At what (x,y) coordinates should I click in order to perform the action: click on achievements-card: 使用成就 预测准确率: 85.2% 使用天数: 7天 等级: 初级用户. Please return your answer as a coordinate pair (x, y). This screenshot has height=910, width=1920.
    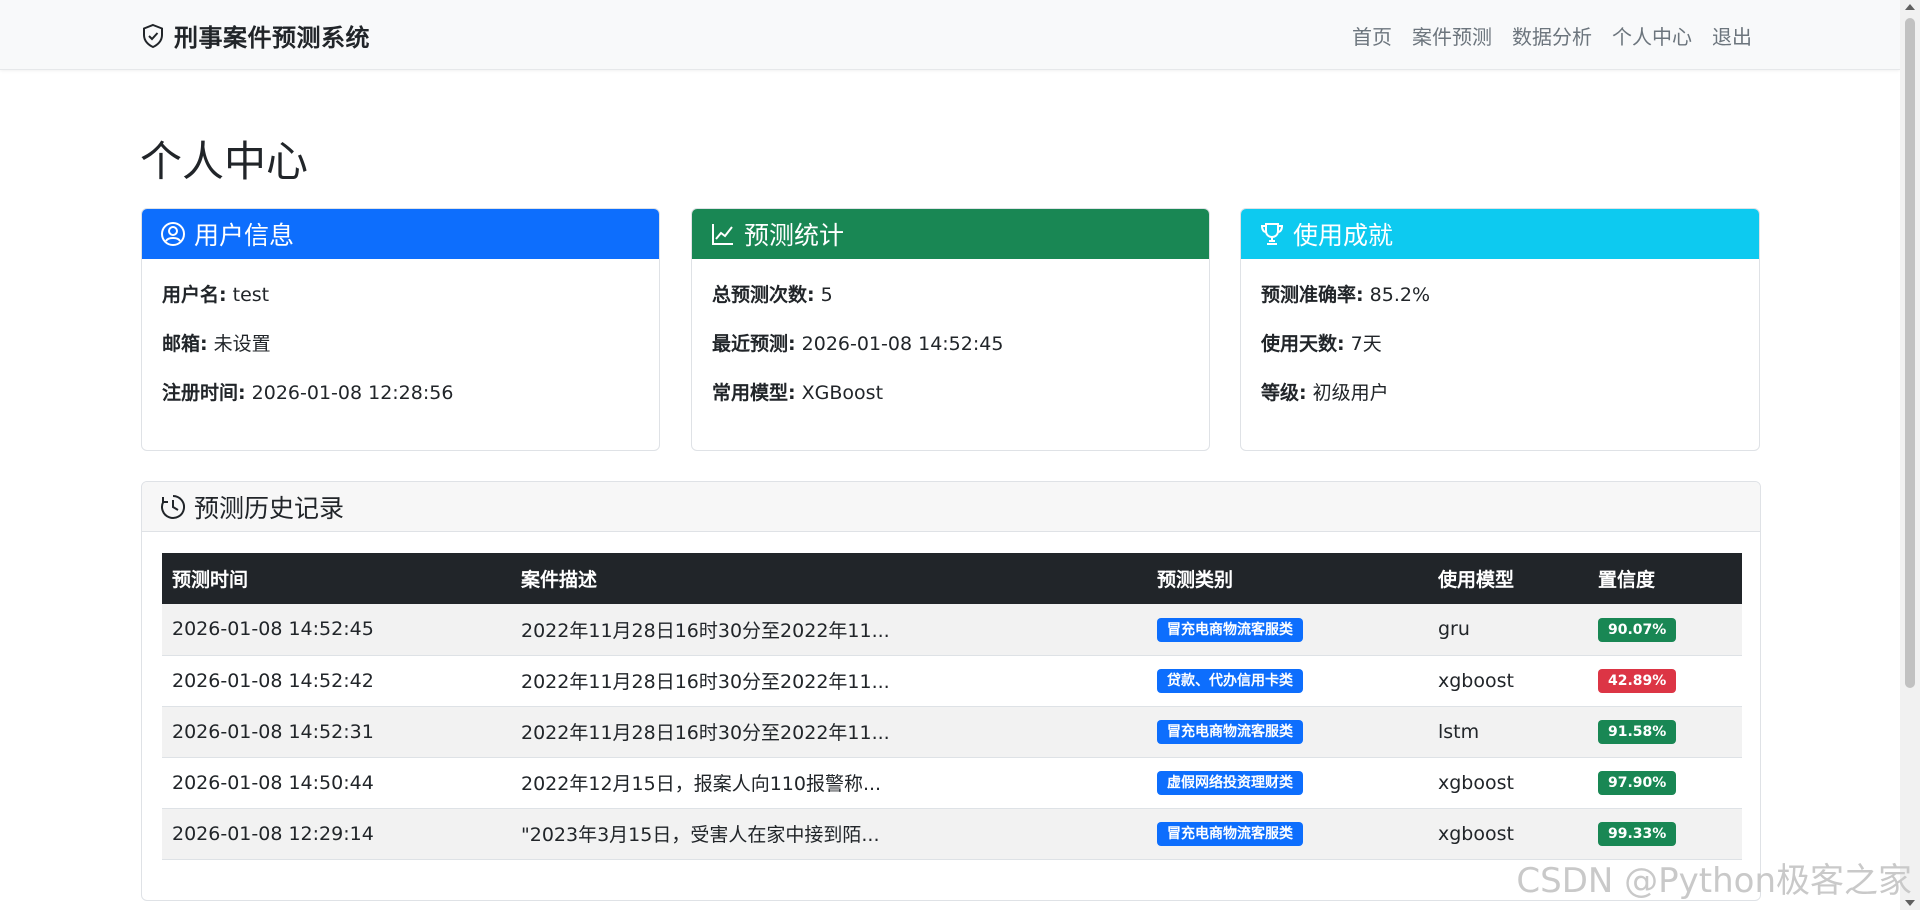
    Looking at the image, I should click on (1500, 329).